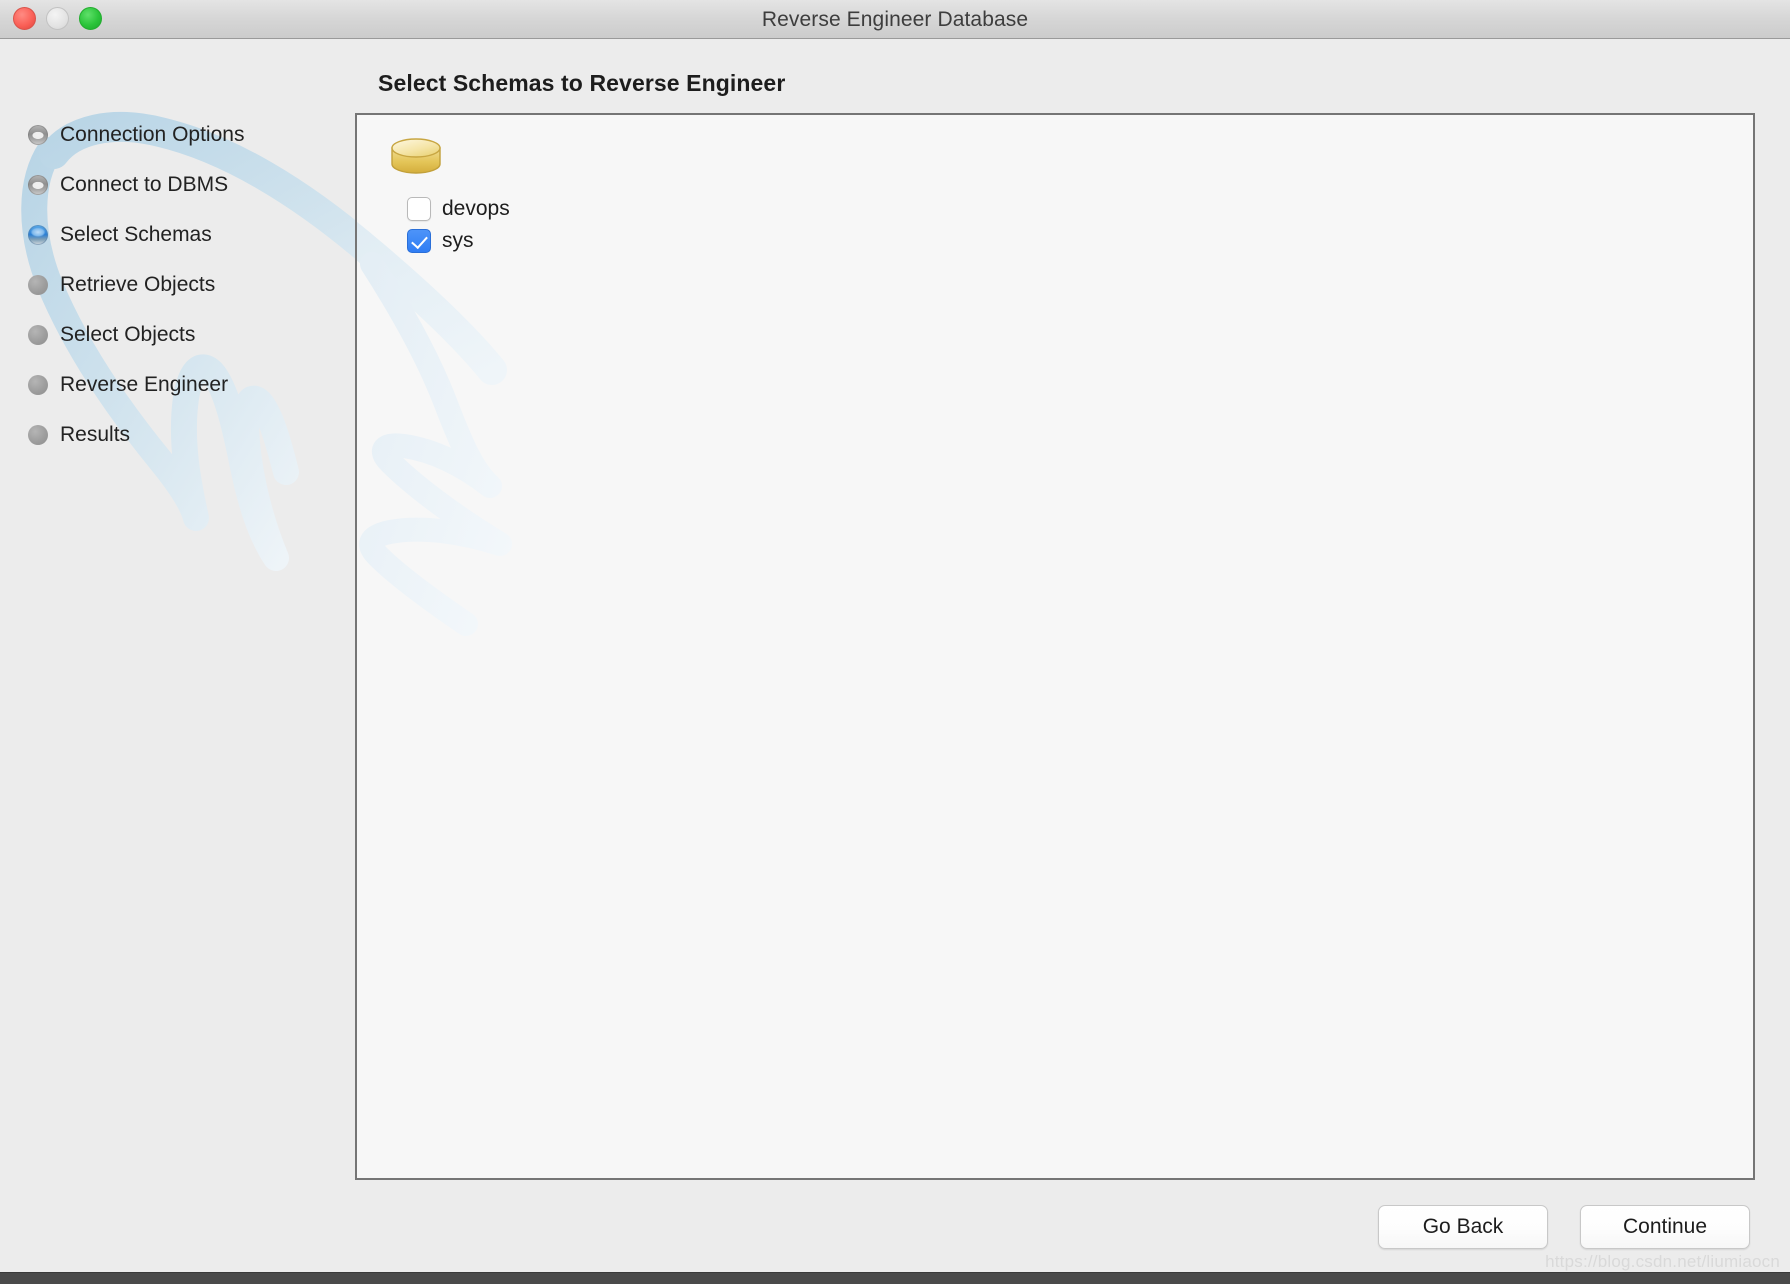 This screenshot has width=1790, height=1284. I want to click on sidebar-item-label: Reverse Engineer, so click(144, 384).